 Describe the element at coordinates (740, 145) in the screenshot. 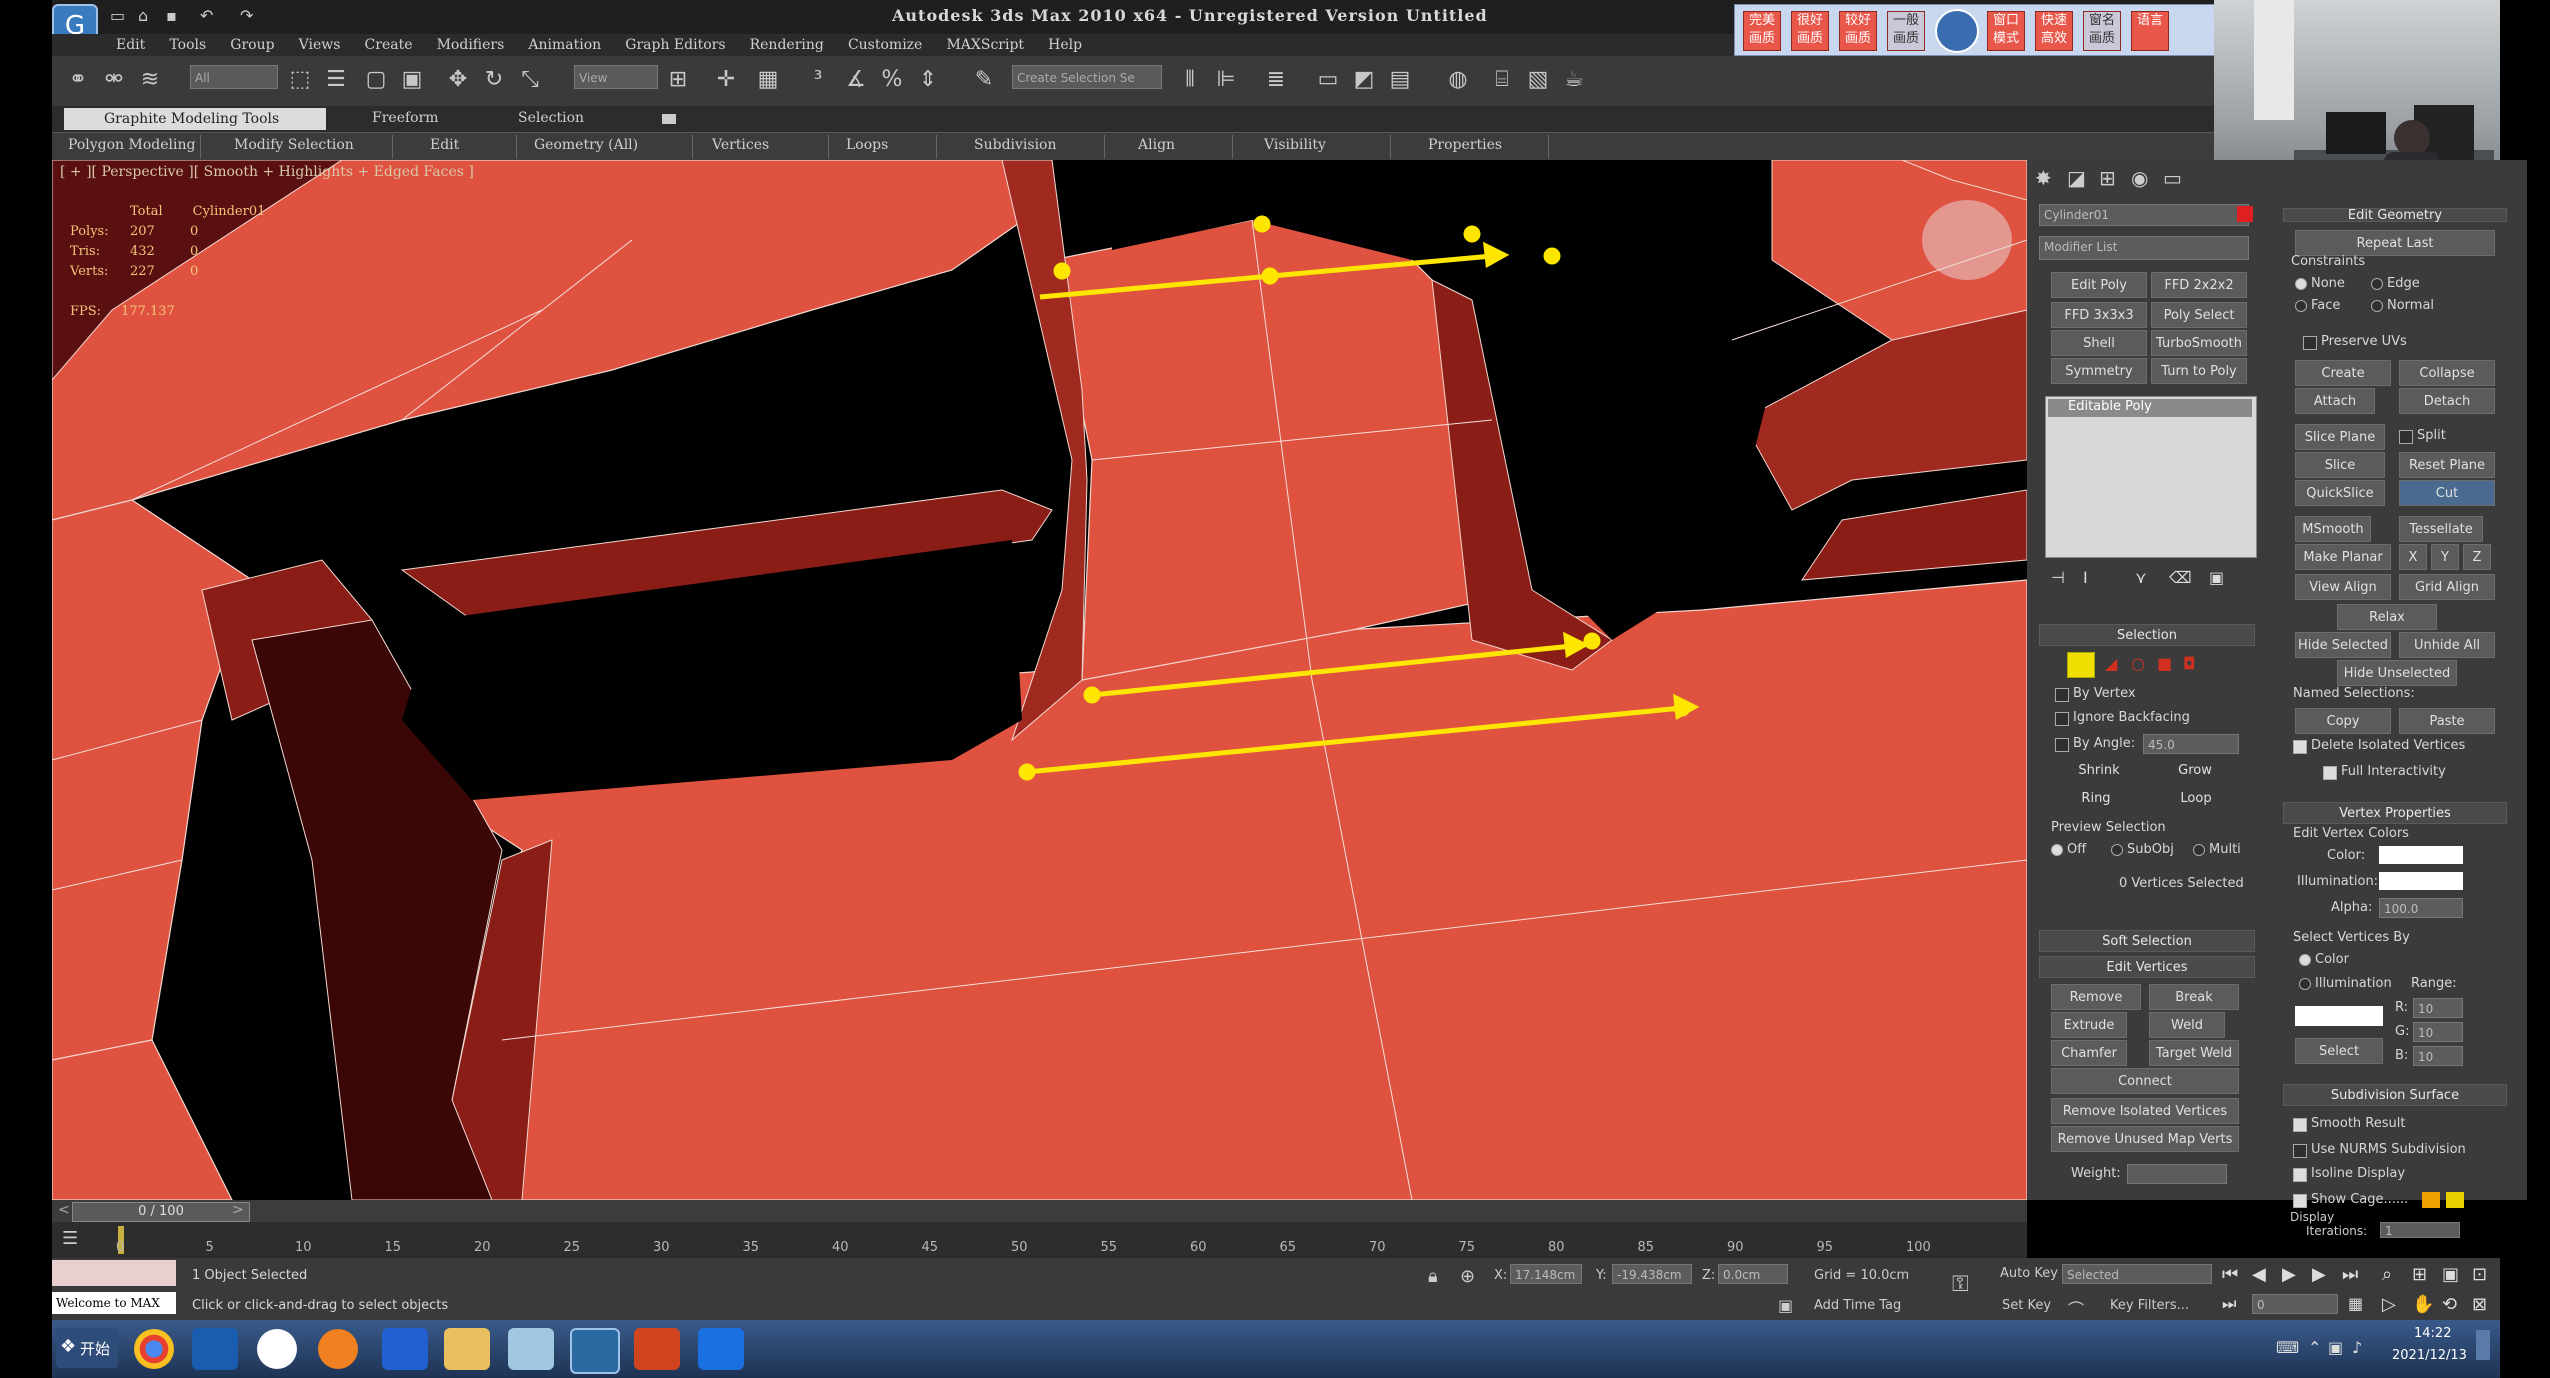

I see `panel-vertices: Vertices` at that location.